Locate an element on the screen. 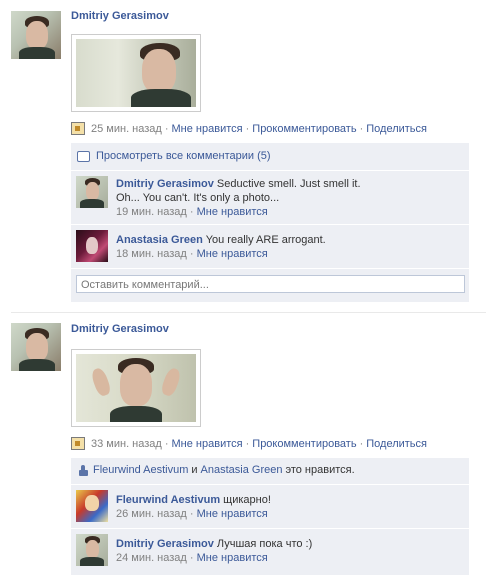 This screenshot has width=487, height=575. comment-text: Seductive smell. Just smell it. is located at coordinates (288, 184).